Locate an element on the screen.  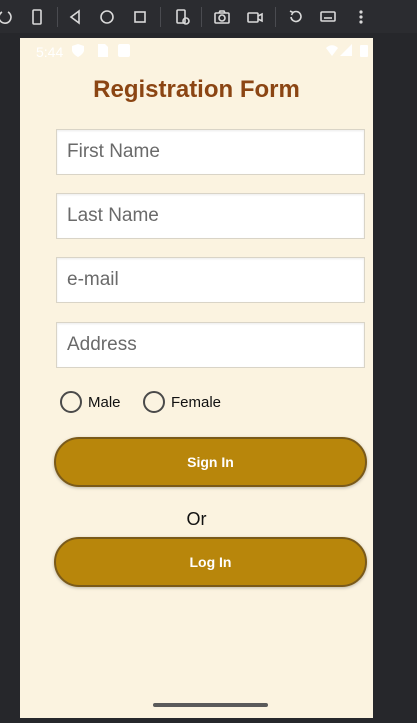
or-divider-text: Or is located at coordinates (196, 519).